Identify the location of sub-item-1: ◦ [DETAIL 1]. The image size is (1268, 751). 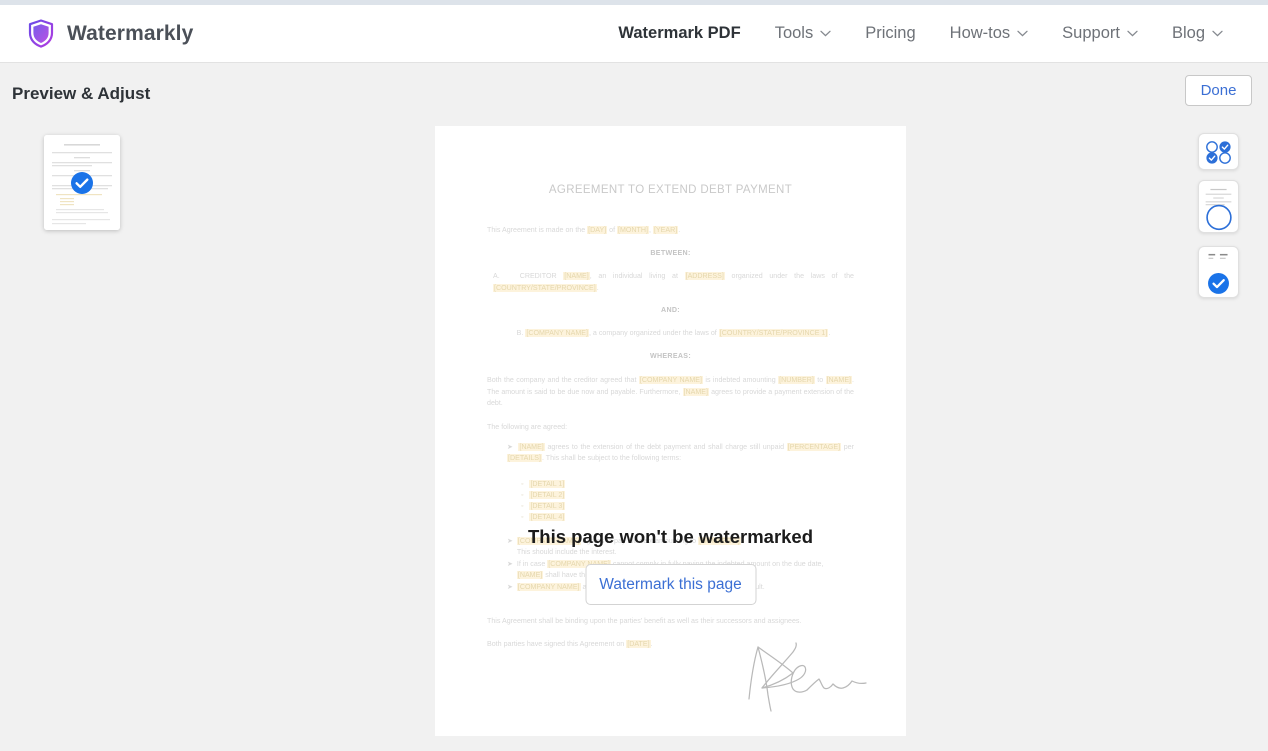
(543, 484).